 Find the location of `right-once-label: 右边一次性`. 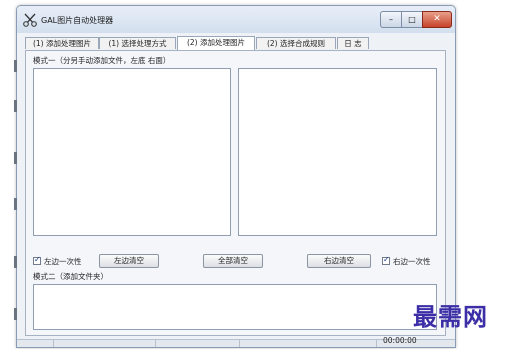

right-once-label: 右边一次性 is located at coordinates (412, 261).